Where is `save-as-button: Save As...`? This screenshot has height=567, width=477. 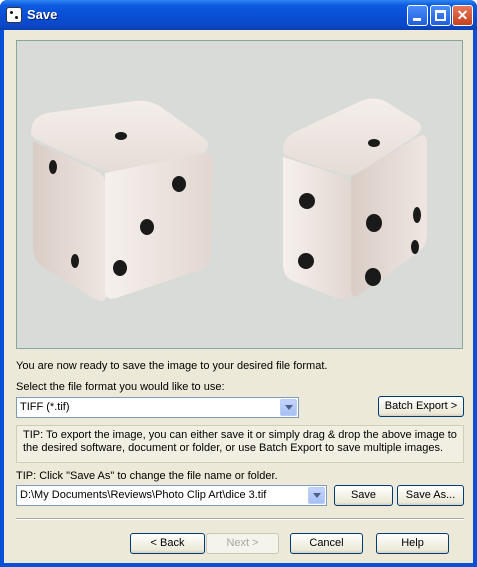 save-as-button: Save As... is located at coordinates (430, 495).